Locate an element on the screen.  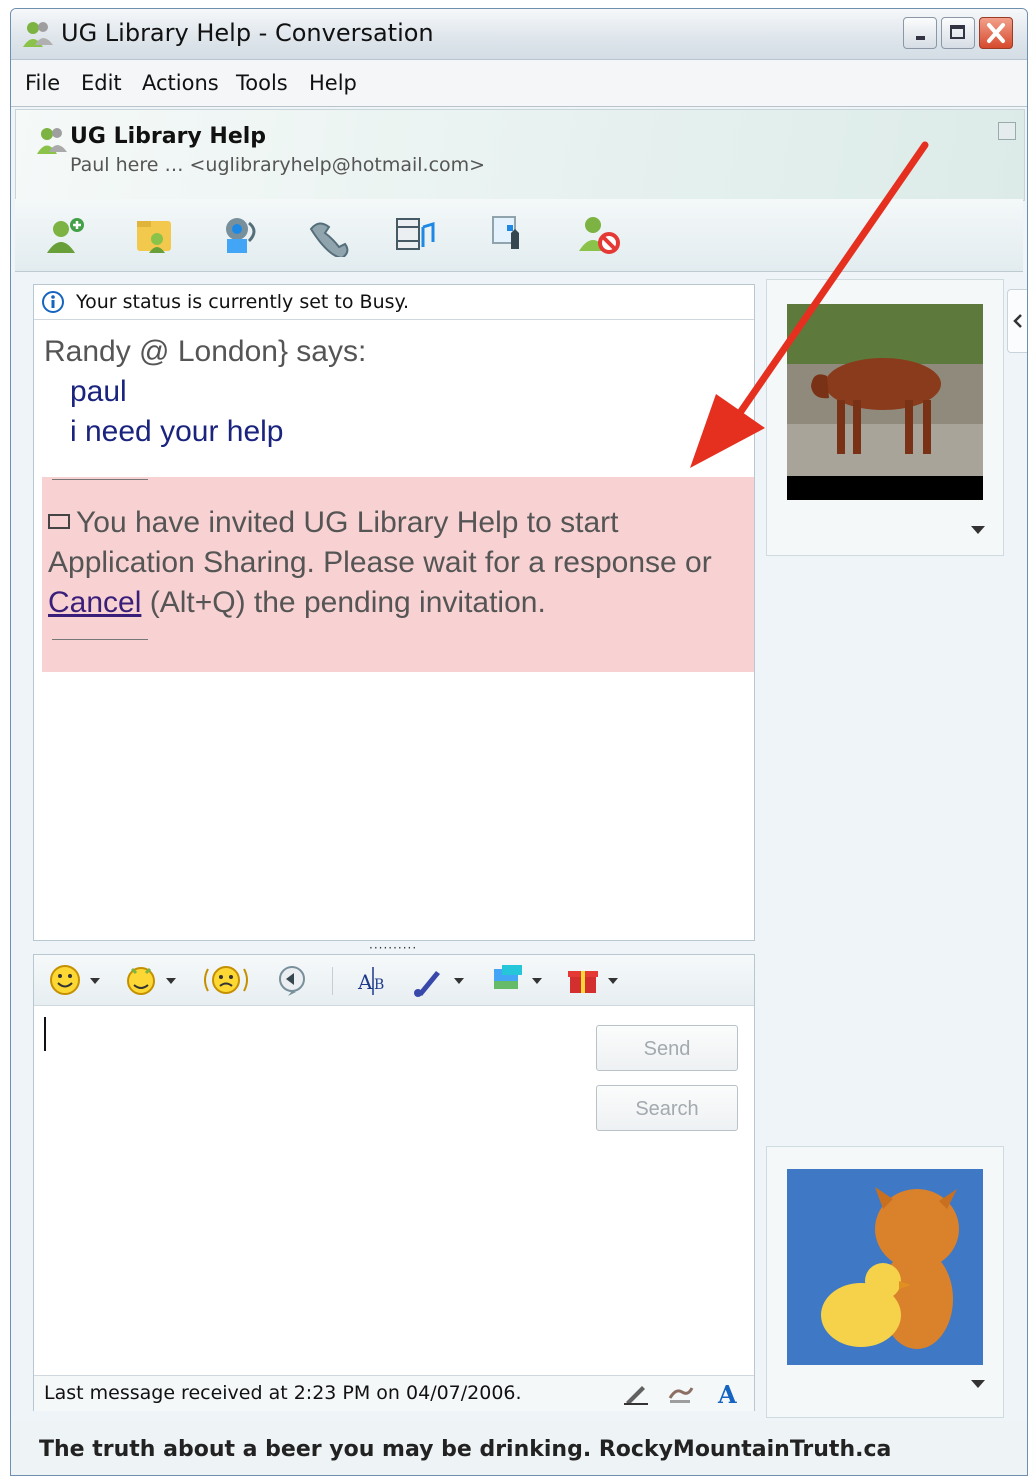
compose-toolbar: A B is located at coordinates (394, 980).